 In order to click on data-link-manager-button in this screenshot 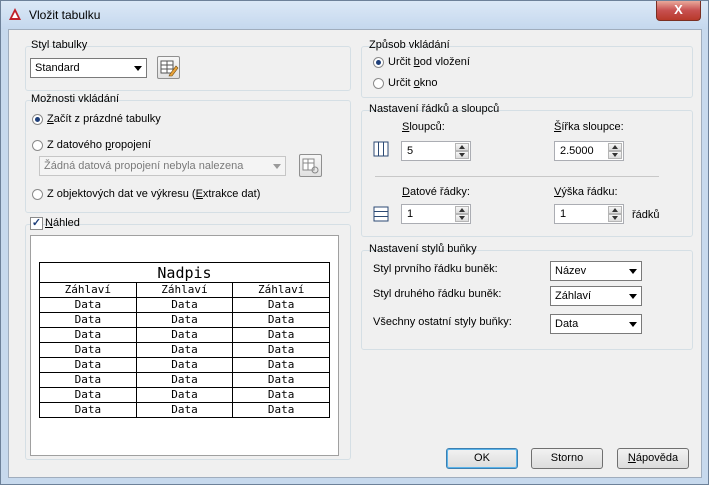, I will do `click(310, 165)`.